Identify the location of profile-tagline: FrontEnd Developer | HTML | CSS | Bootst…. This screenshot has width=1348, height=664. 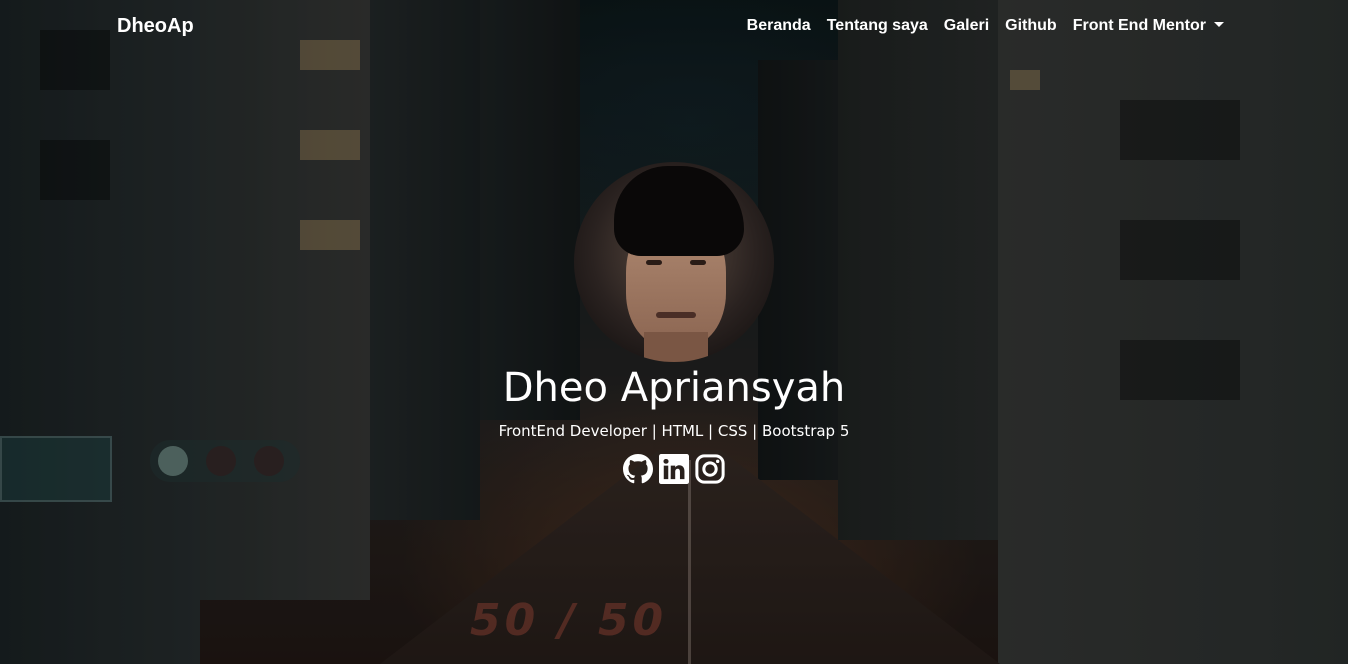
(674, 431).